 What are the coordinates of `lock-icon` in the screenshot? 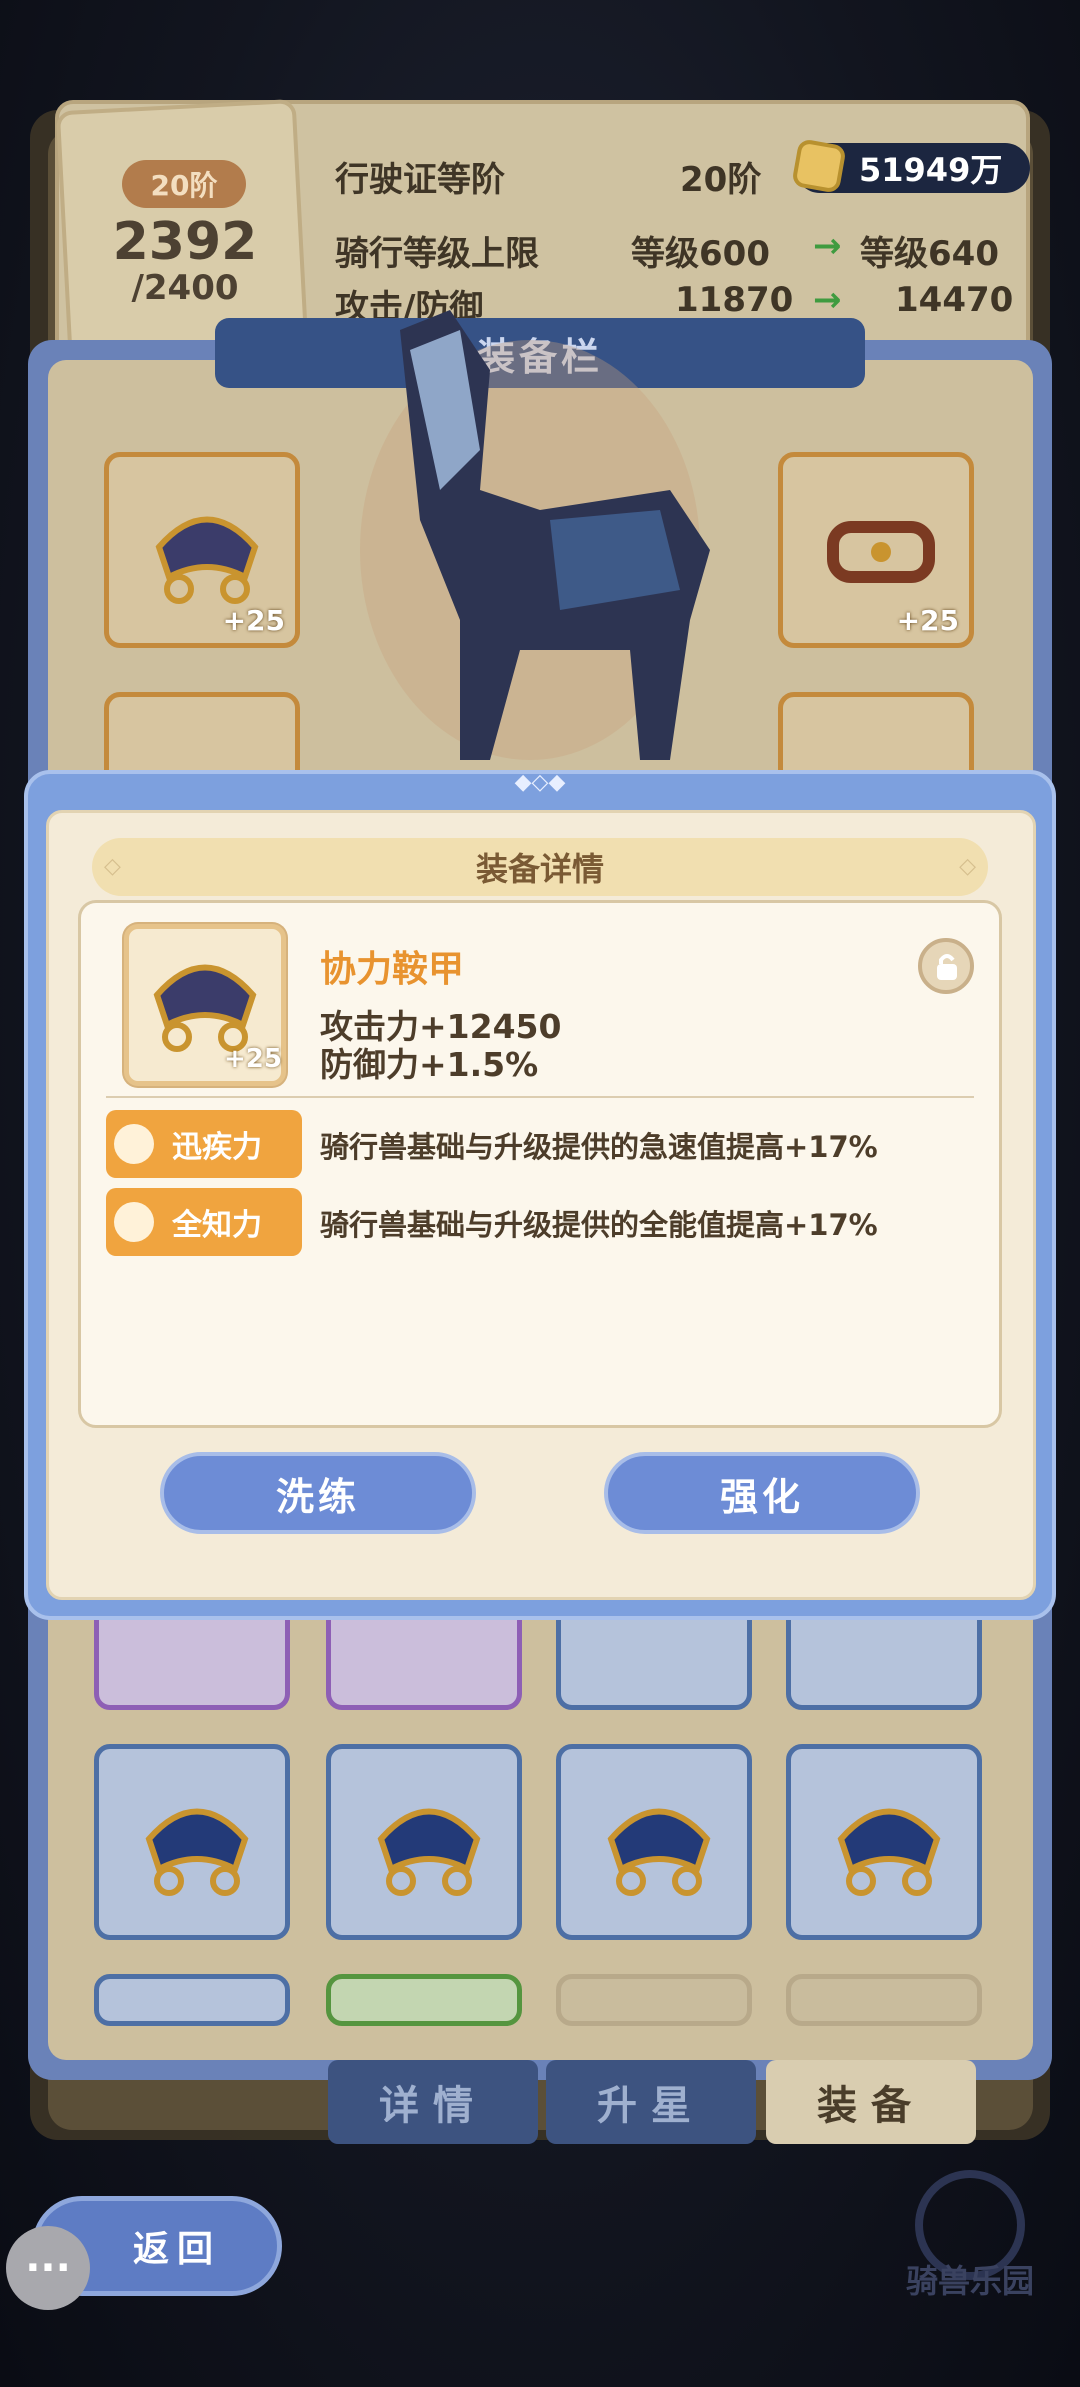 It's located at (946, 966).